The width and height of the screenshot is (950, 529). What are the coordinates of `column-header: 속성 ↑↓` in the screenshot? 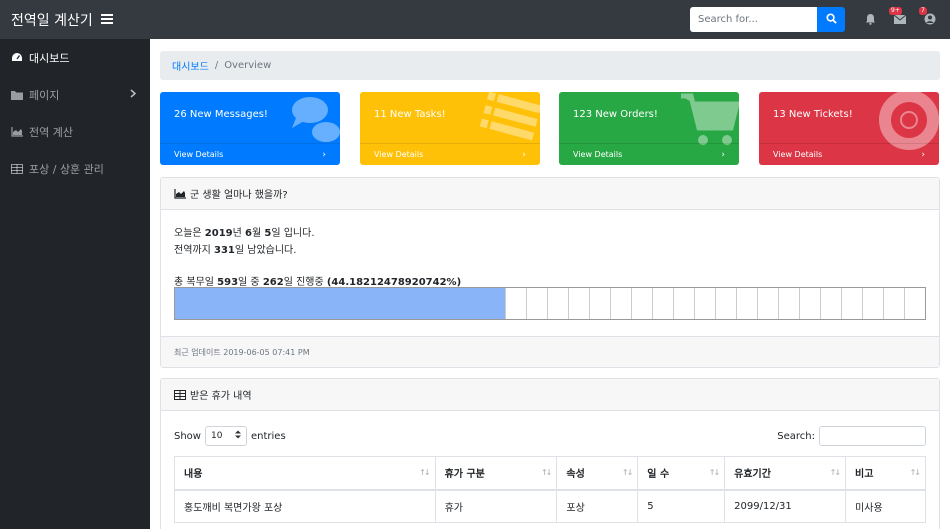 It's located at (597, 473).